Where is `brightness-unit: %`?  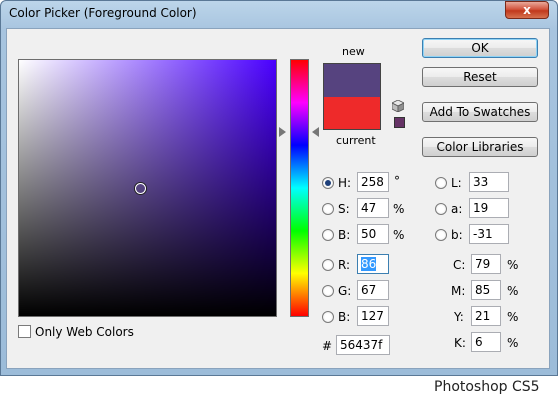 brightness-unit: % is located at coordinates (399, 235).